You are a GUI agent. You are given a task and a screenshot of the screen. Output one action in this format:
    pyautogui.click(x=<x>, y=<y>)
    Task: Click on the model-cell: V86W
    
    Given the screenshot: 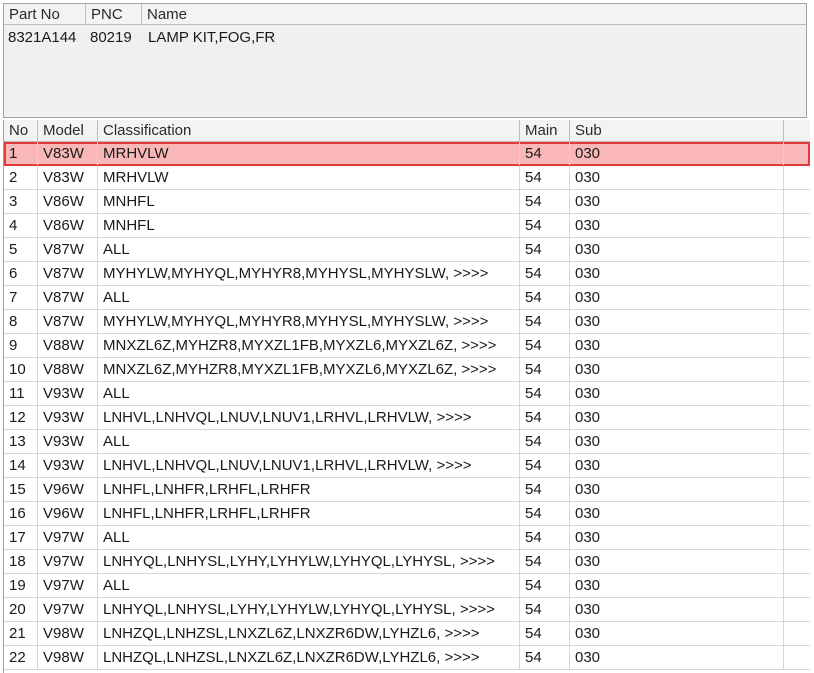 What is the action you would take?
    pyautogui.click(x=68, y=201)
    